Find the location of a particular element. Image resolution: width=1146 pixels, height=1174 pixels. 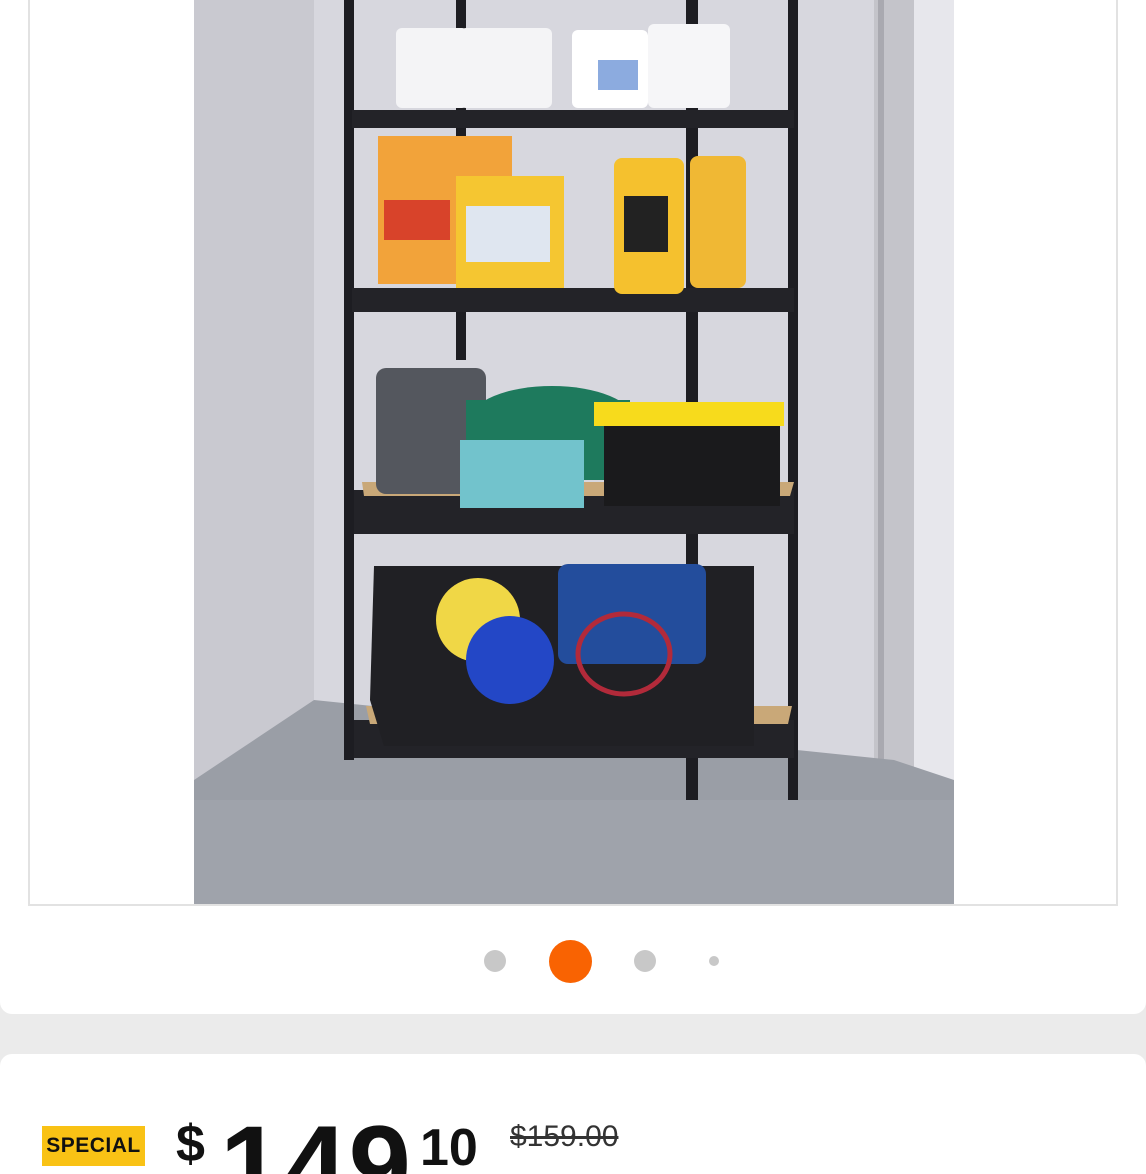

price-currency-symbol: $ is located at coordinates (190, 1144).